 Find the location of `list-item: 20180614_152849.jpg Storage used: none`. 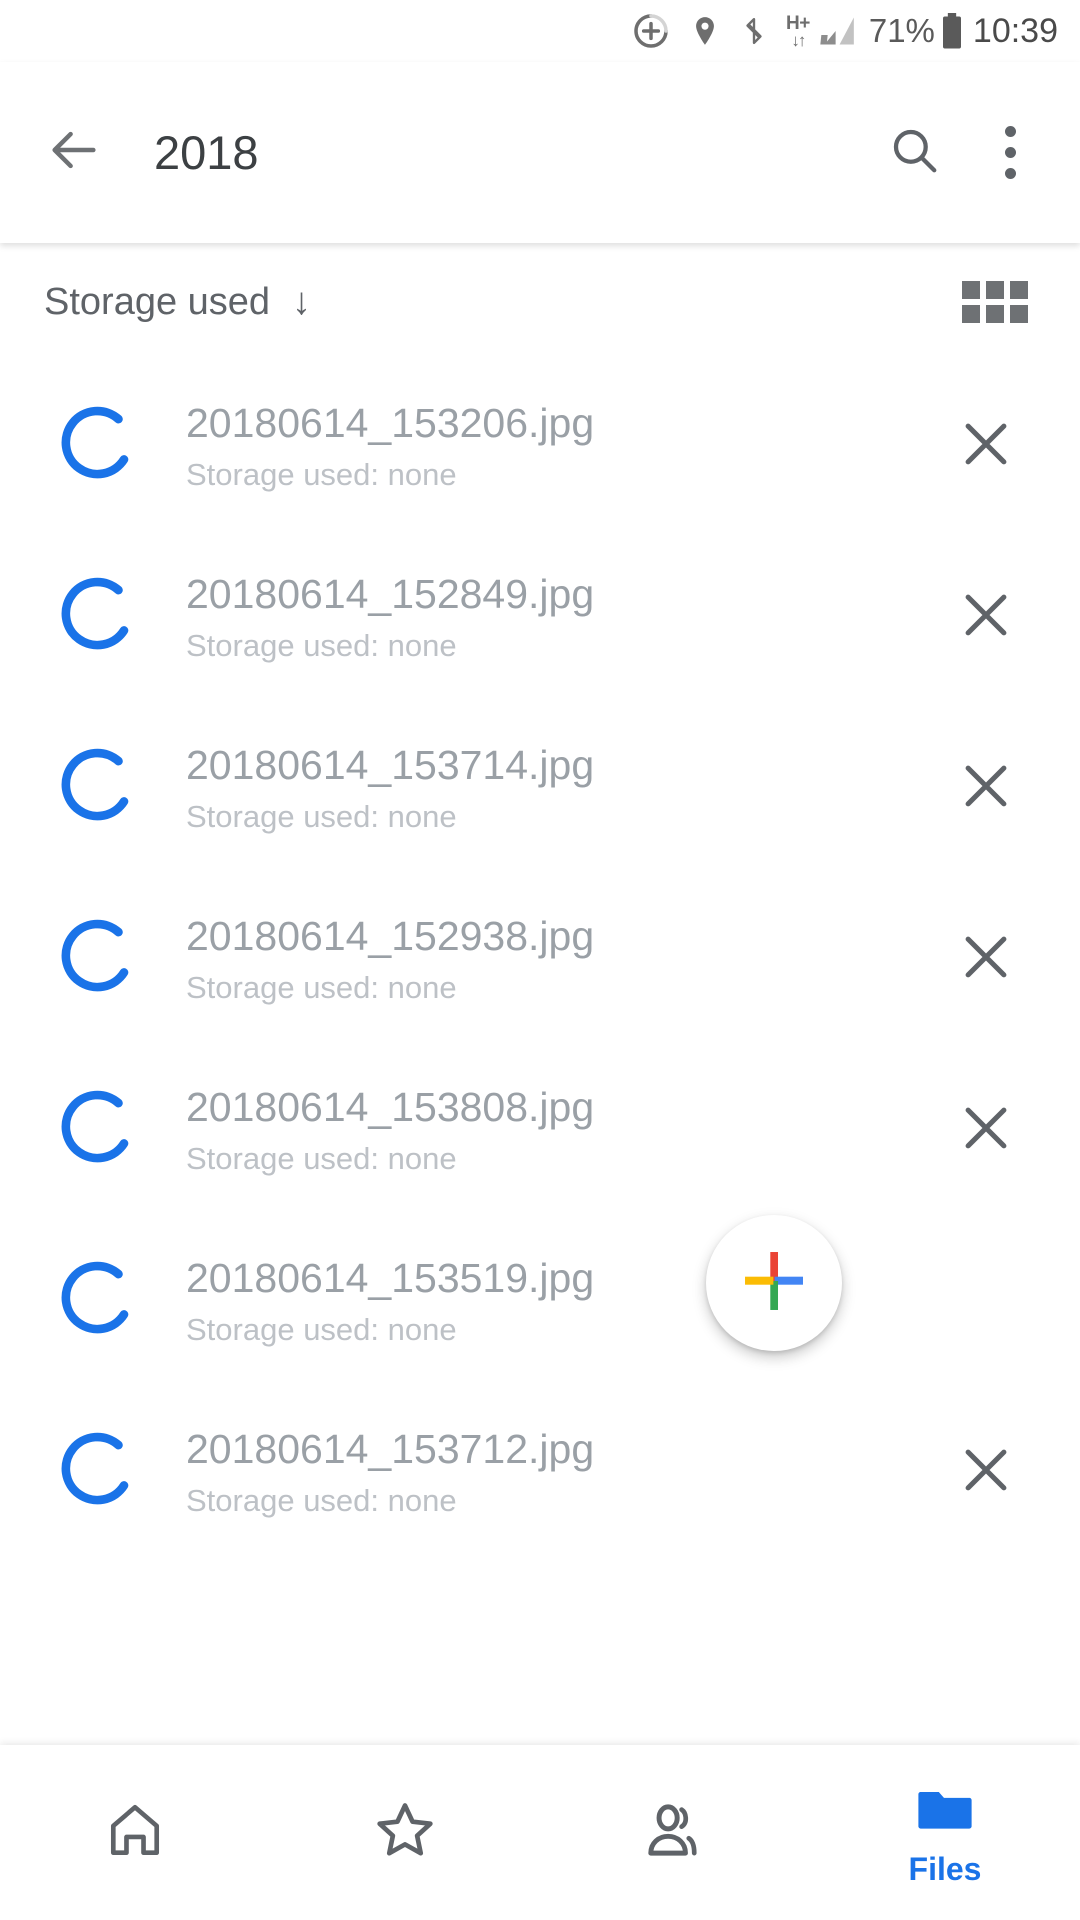

list-item: 20180614_152849.jpg Storage used: none is located at coordinates (540, 617).